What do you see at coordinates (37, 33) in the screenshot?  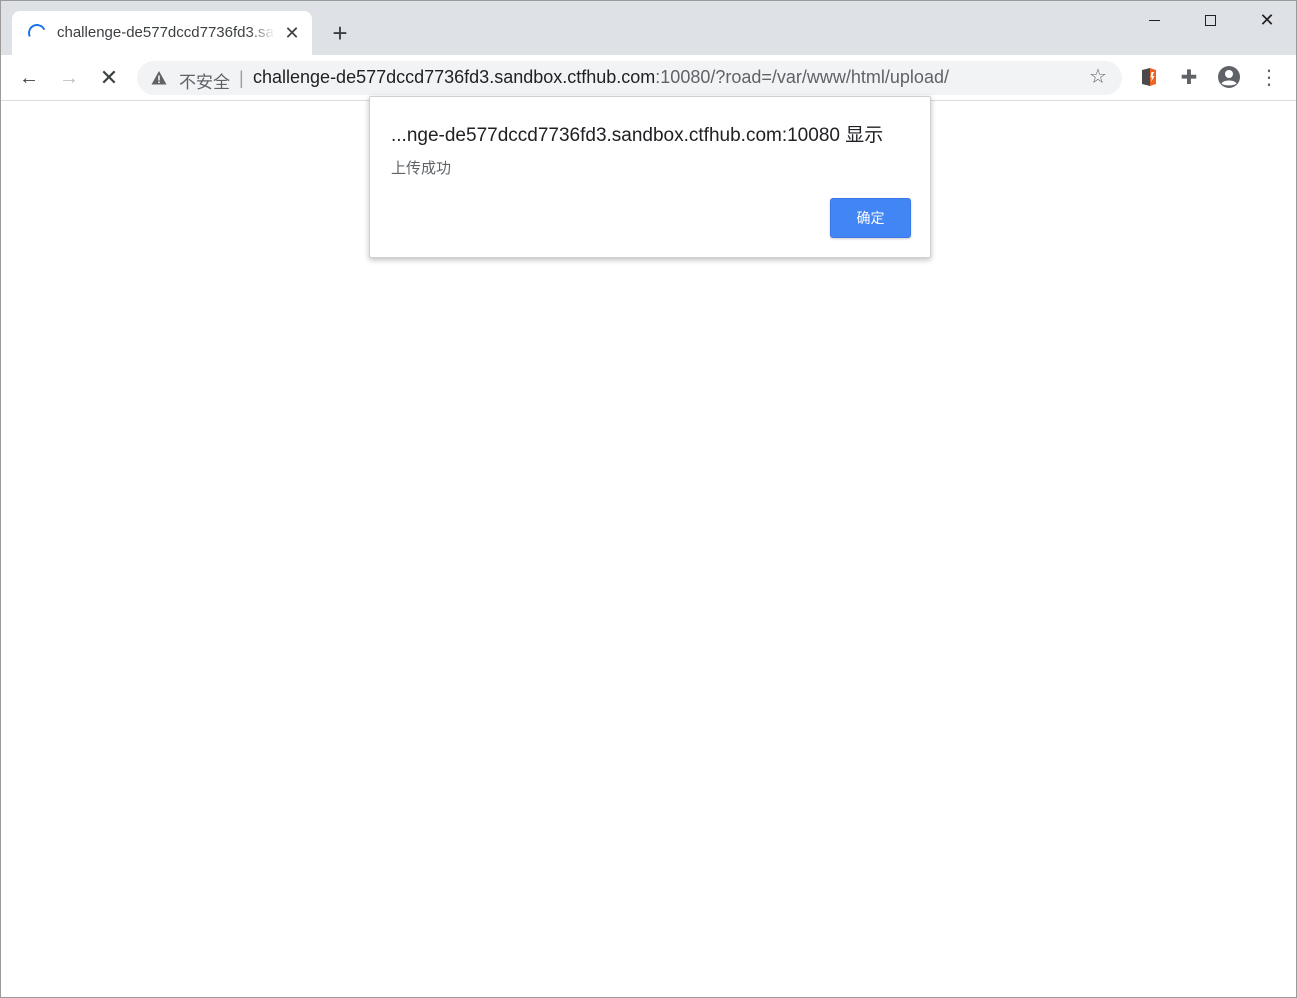 I see `spinner-icon` at bounding box center [37, 33].